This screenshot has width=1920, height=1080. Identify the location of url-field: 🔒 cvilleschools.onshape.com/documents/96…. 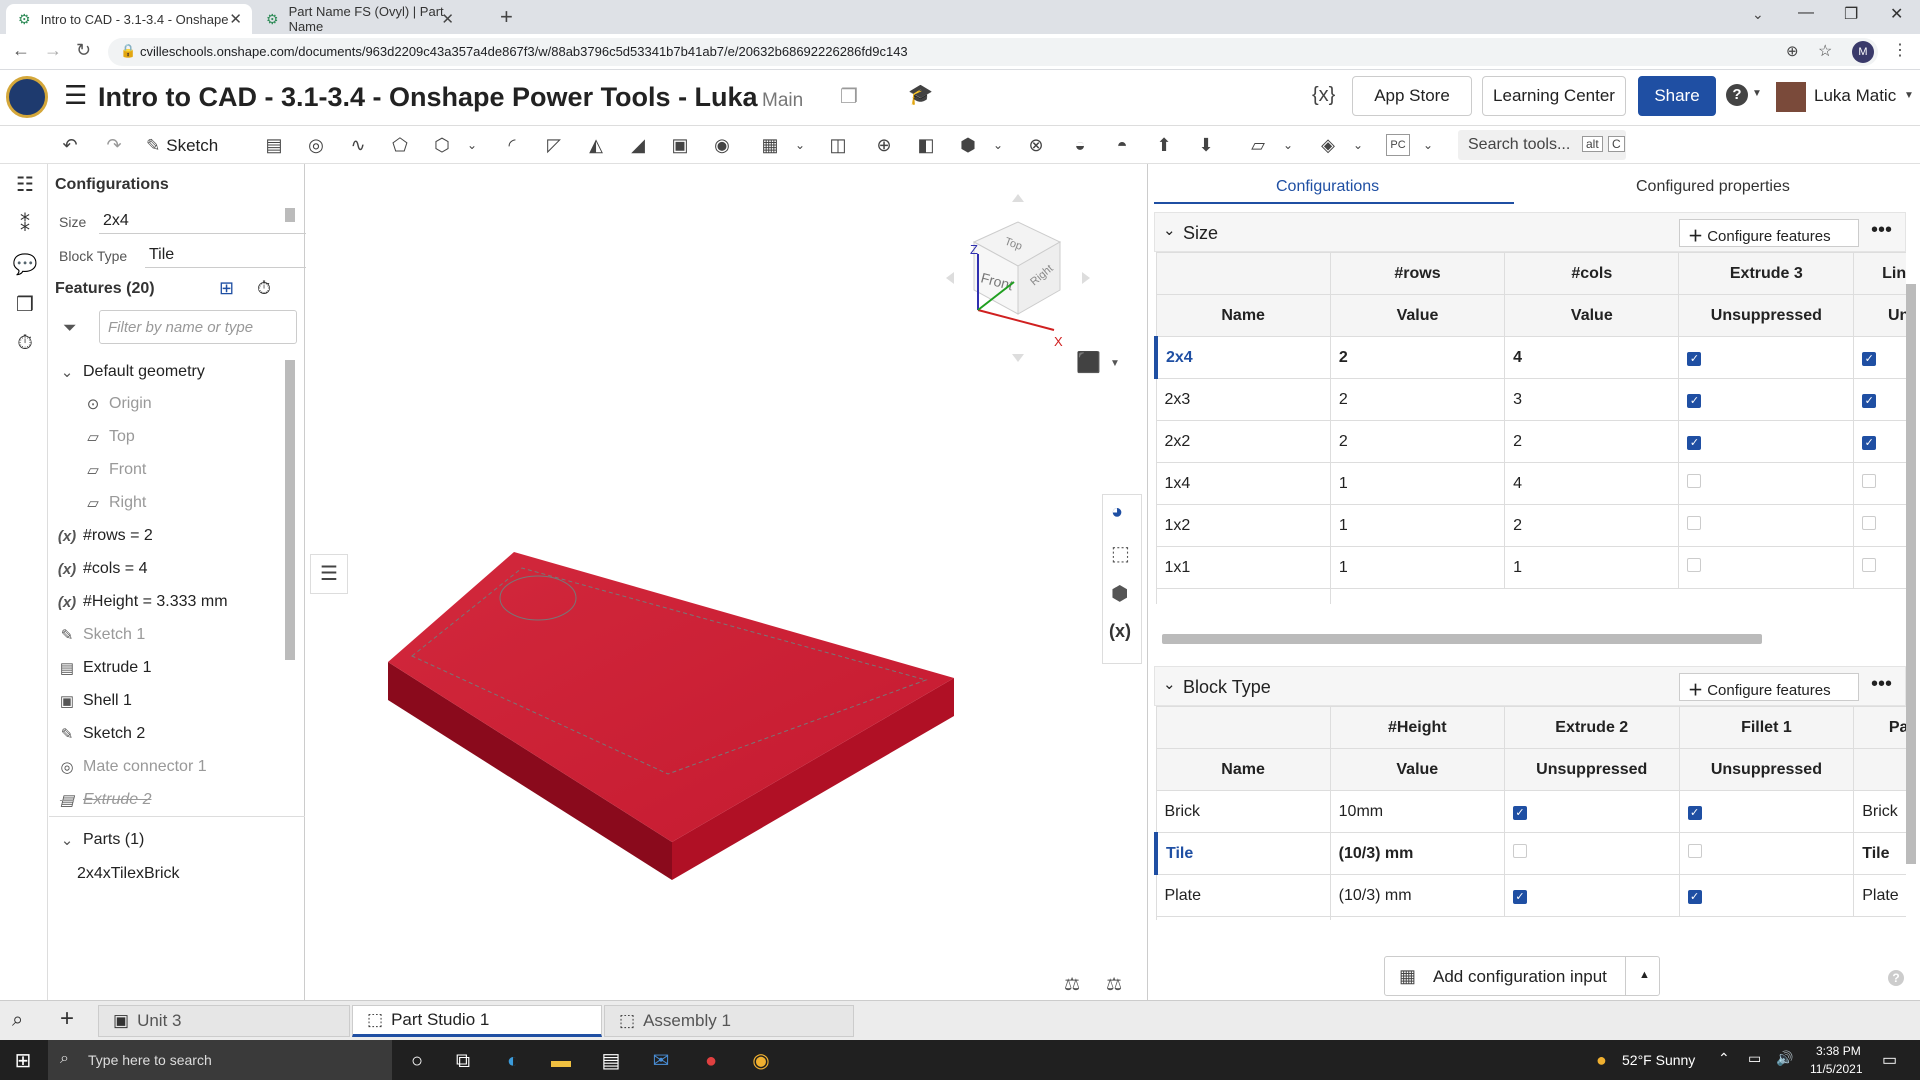
(993, 52).